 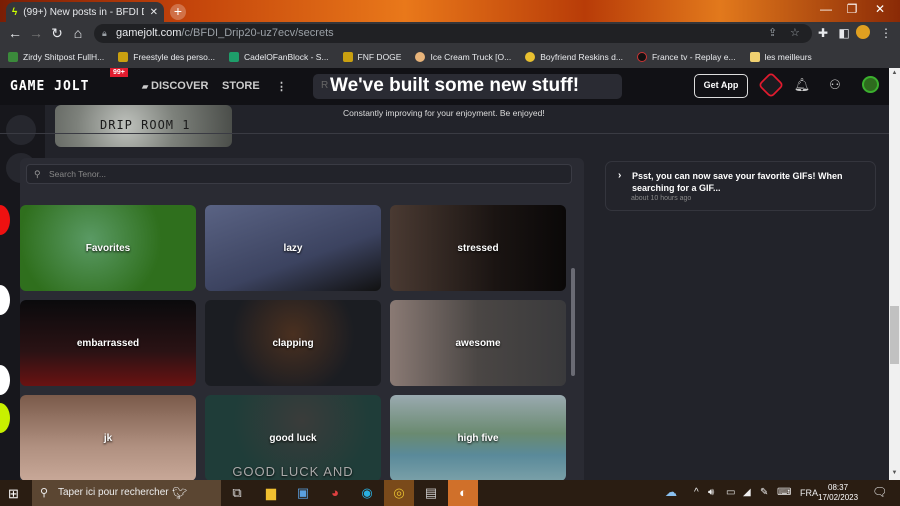 I want to click on language-indicator: FRA, so click(x=809, y=493).